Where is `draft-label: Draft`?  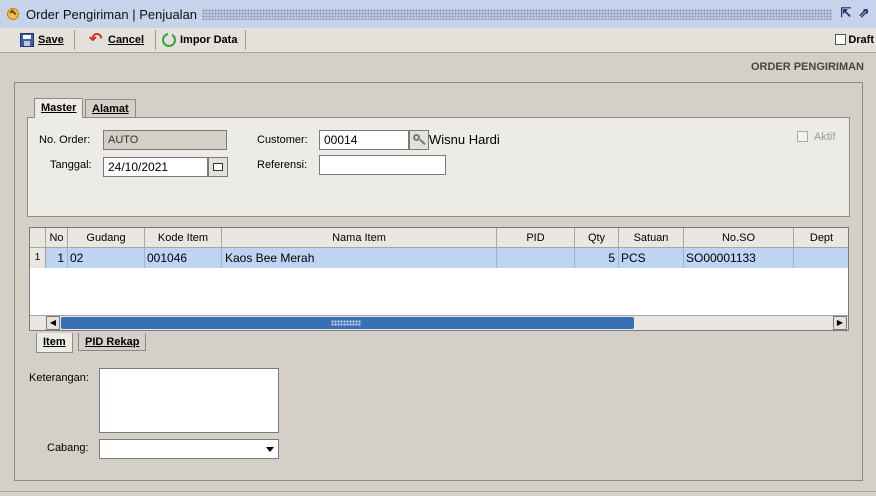 draft-label: Draft is located at coordinates (861, 40).